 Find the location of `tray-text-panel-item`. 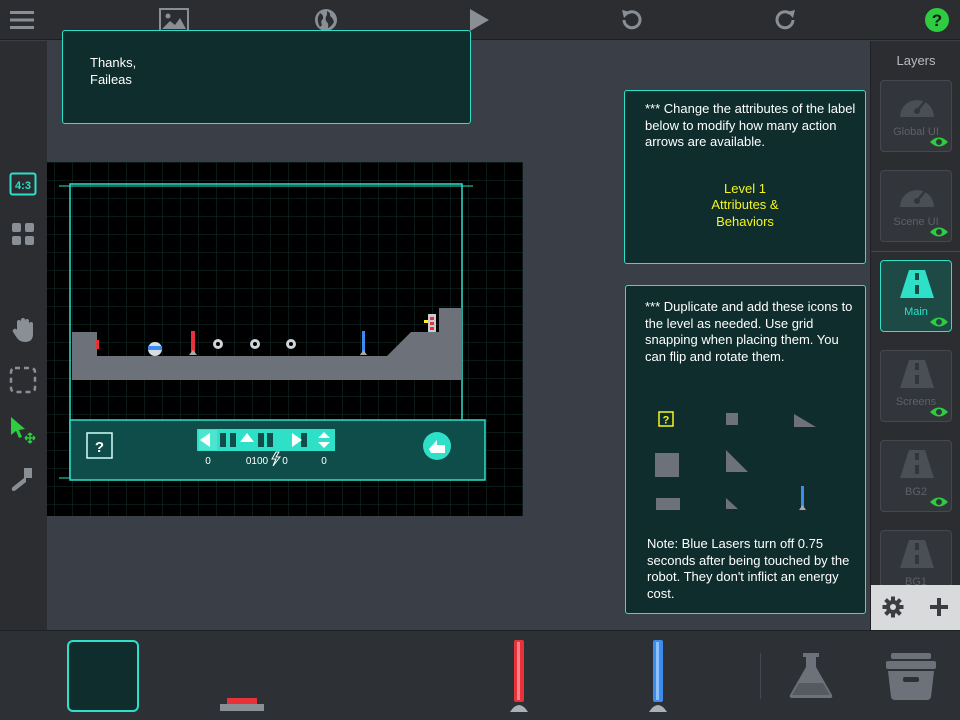

tray-text-panel-item is located at coordinates (103, 676).